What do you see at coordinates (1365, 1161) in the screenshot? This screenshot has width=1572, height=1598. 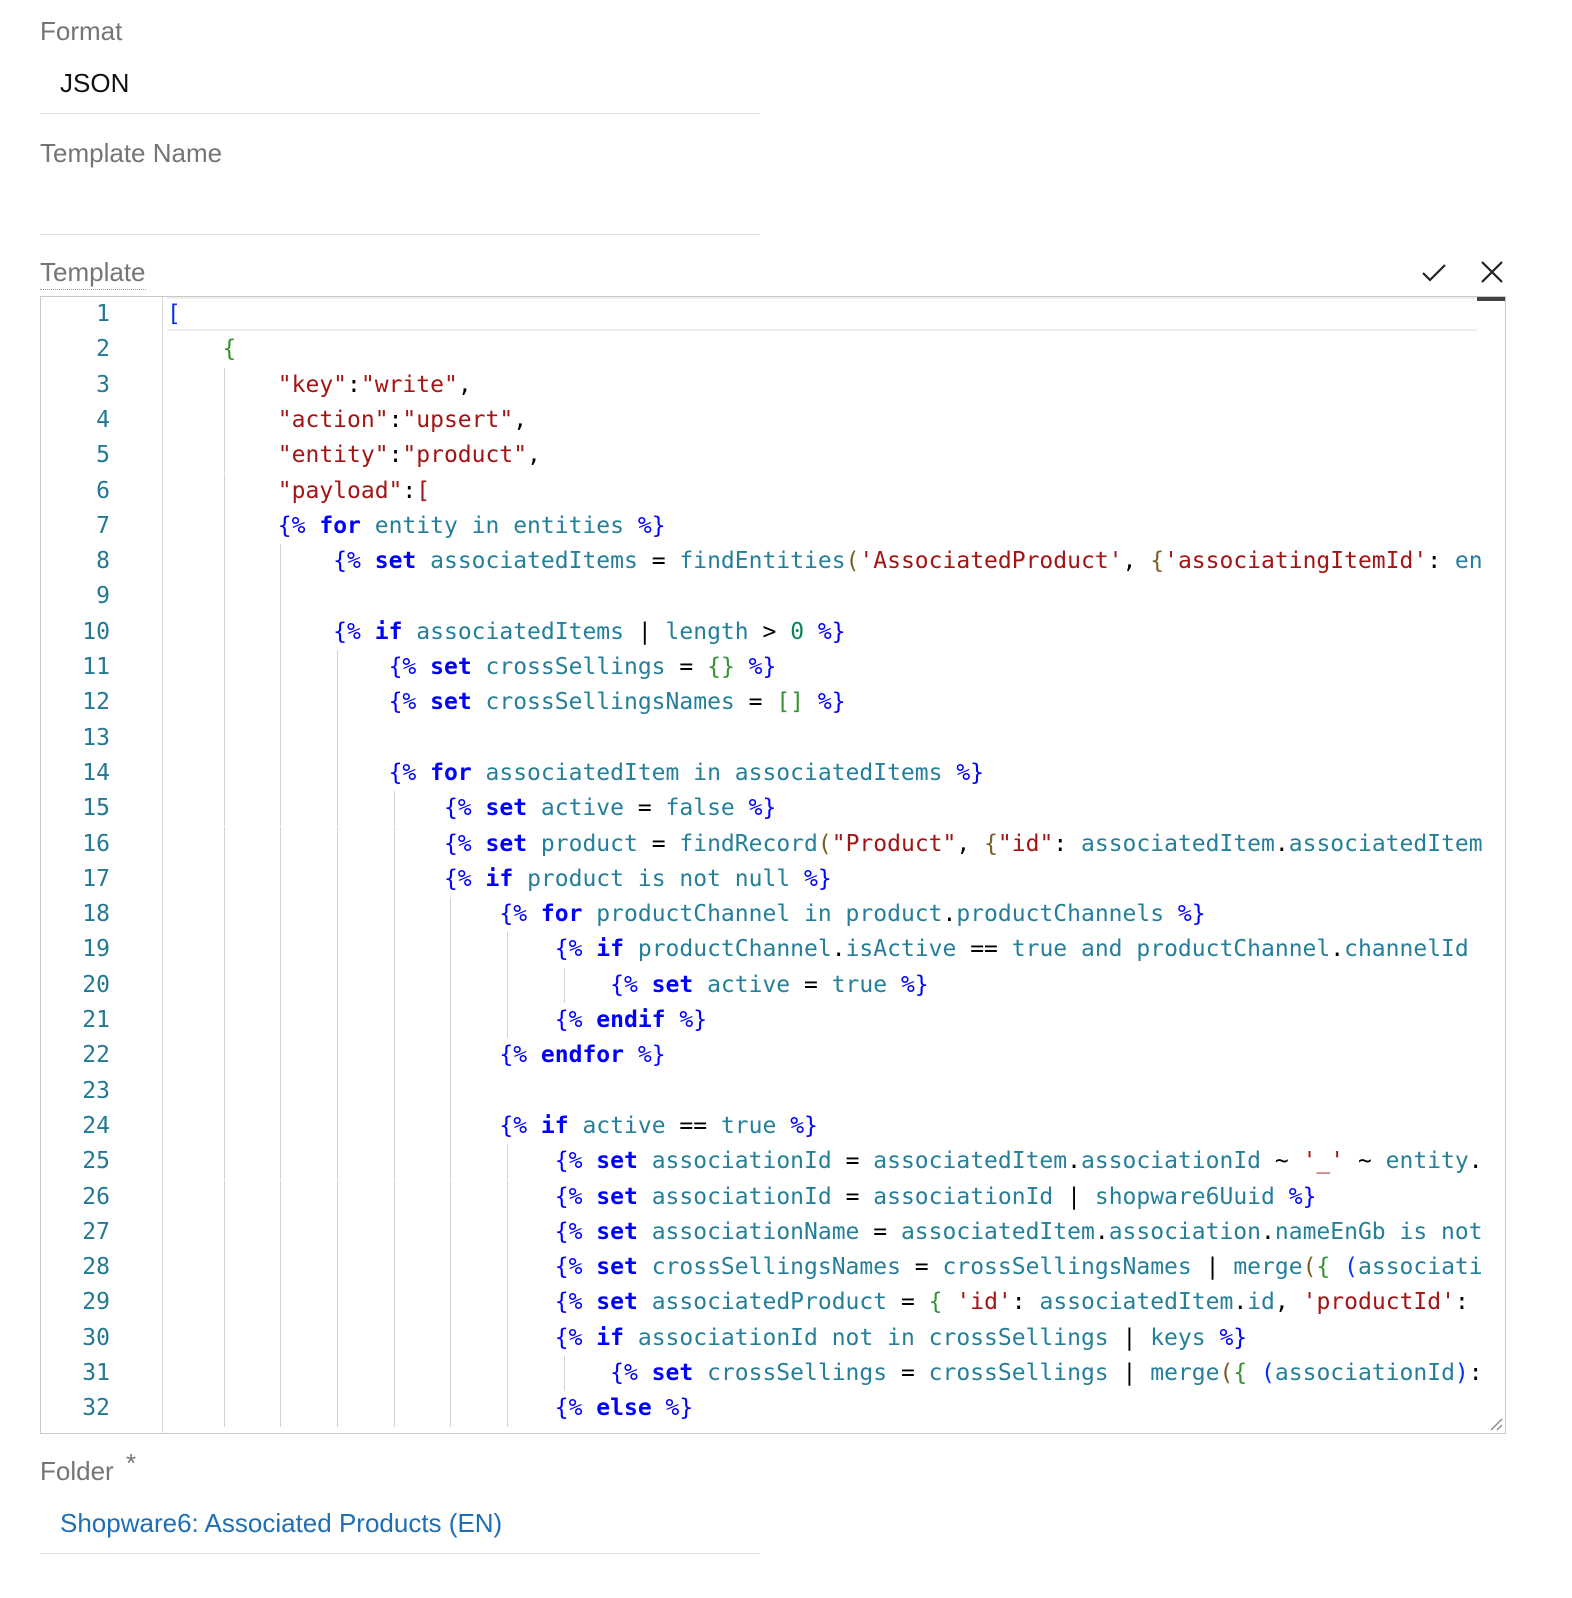 I see `code-token: ~` at bounding box center [1365, 1161].